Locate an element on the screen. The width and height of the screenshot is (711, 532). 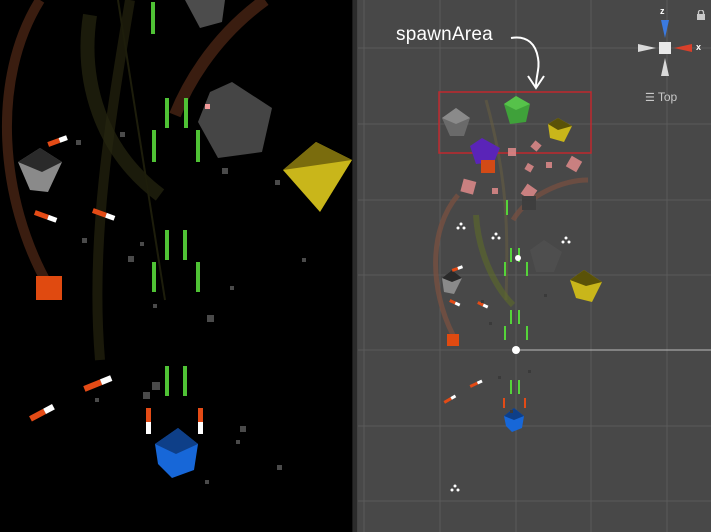
scene-pickup-orange is located at coordinates (453, 340).